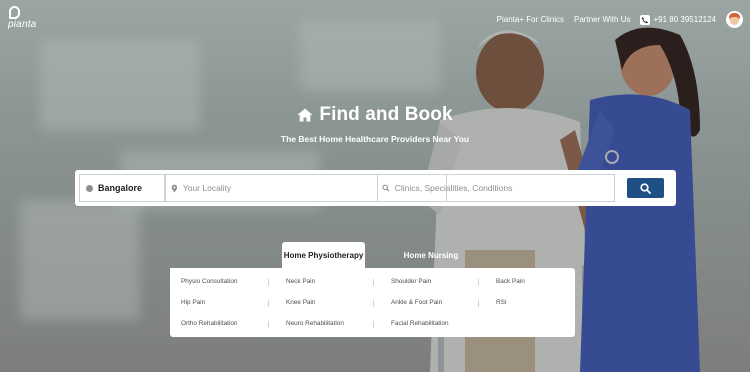  Describe the element at coordinates (510, 282) in the screenshot. I see `service-link: Back Pain` at that location.